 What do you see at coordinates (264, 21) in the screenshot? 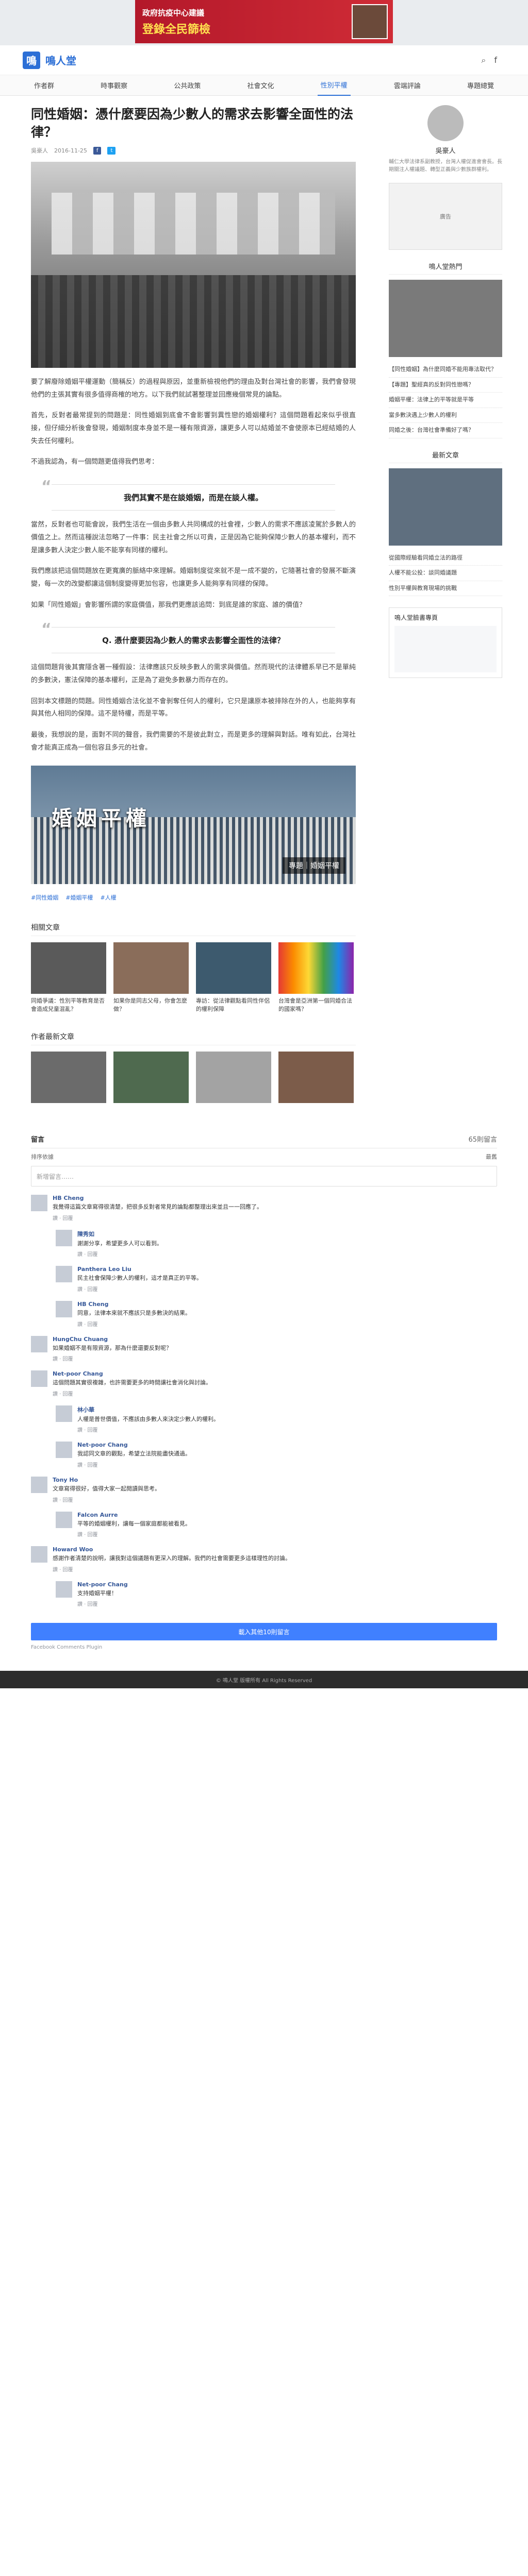
I see `top-ad: 政府抗疫中心建議 登錄全民篩檢` at bounding box center [264, 21].